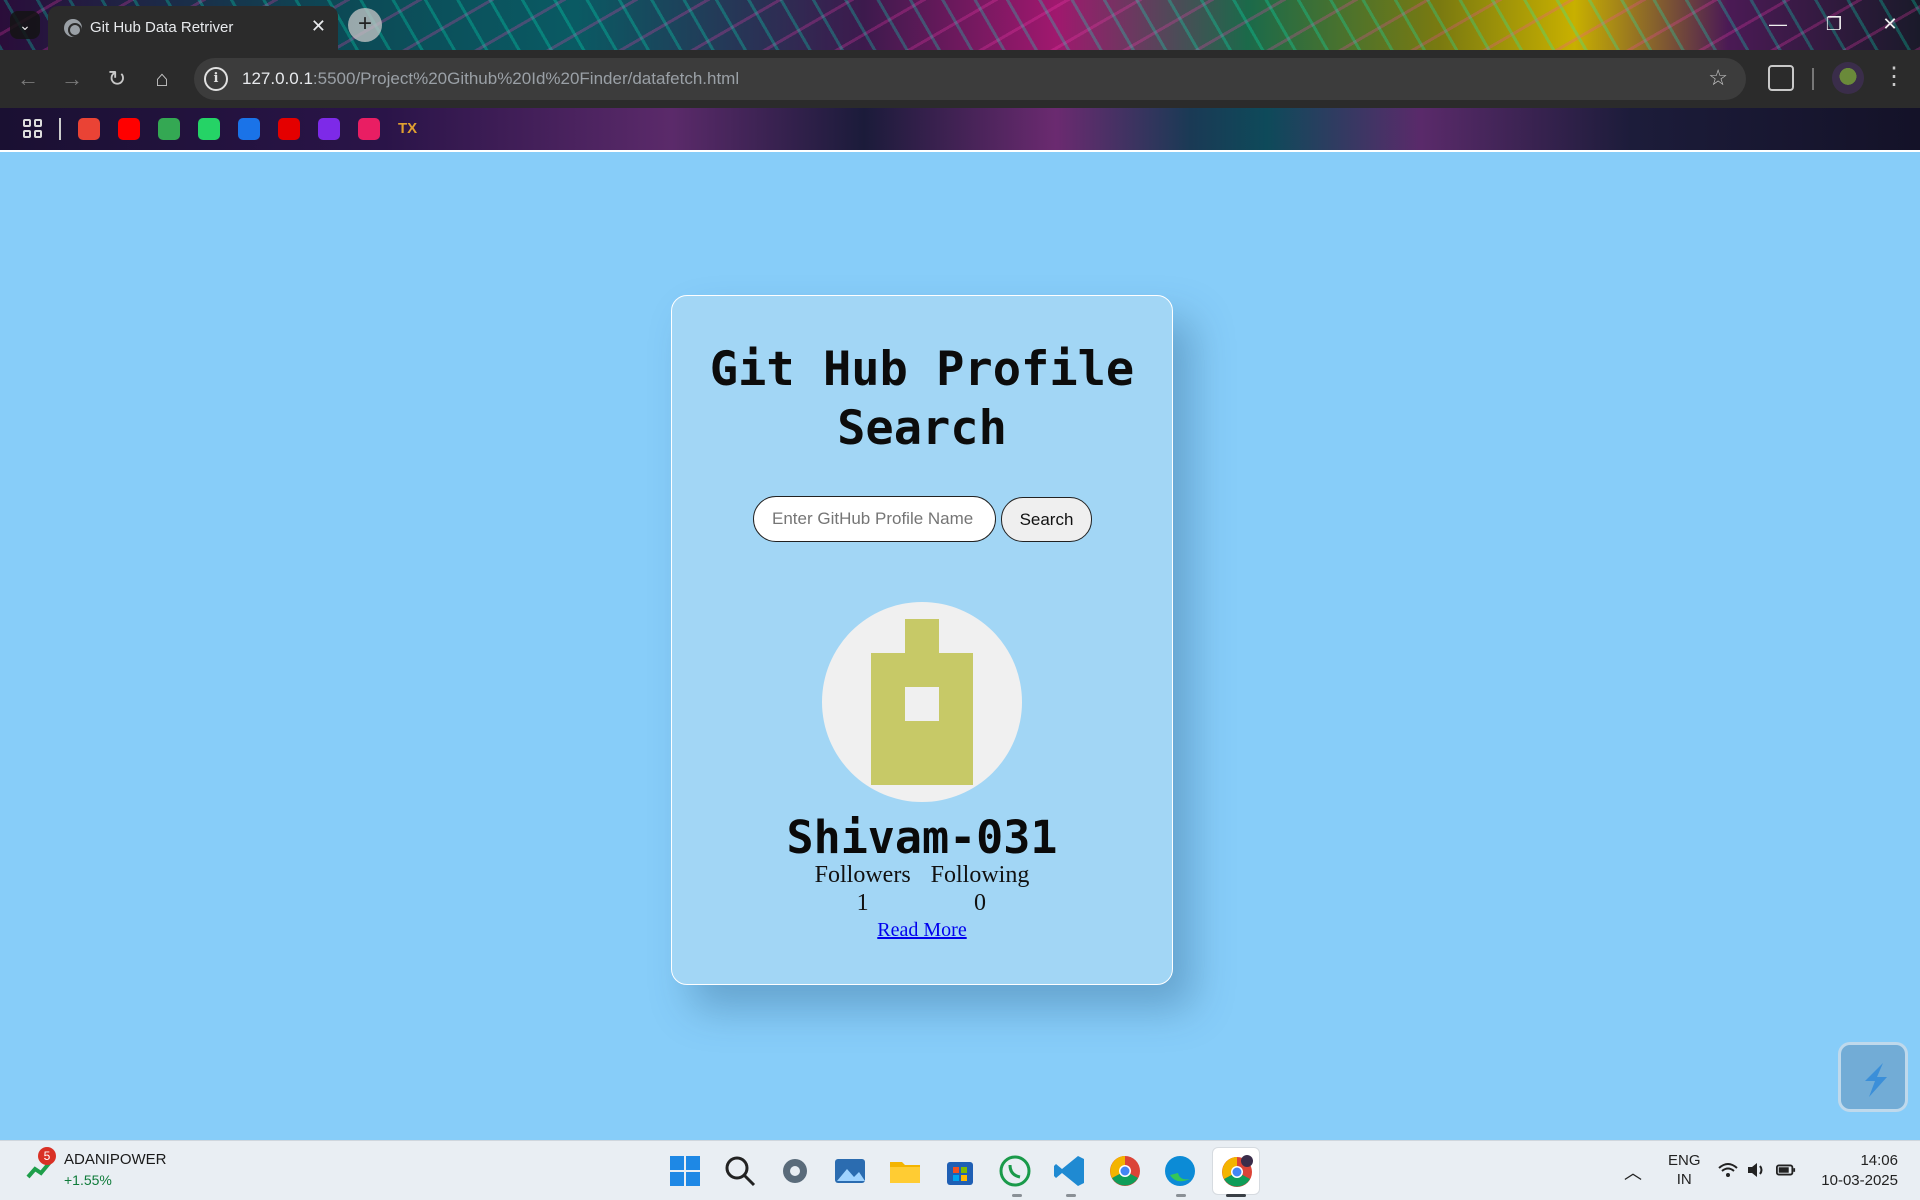  What do you see at coordinates (89, 129) in the screenshot?
I see `bookmark-gmail-icon` at bounding box center [89, 129].